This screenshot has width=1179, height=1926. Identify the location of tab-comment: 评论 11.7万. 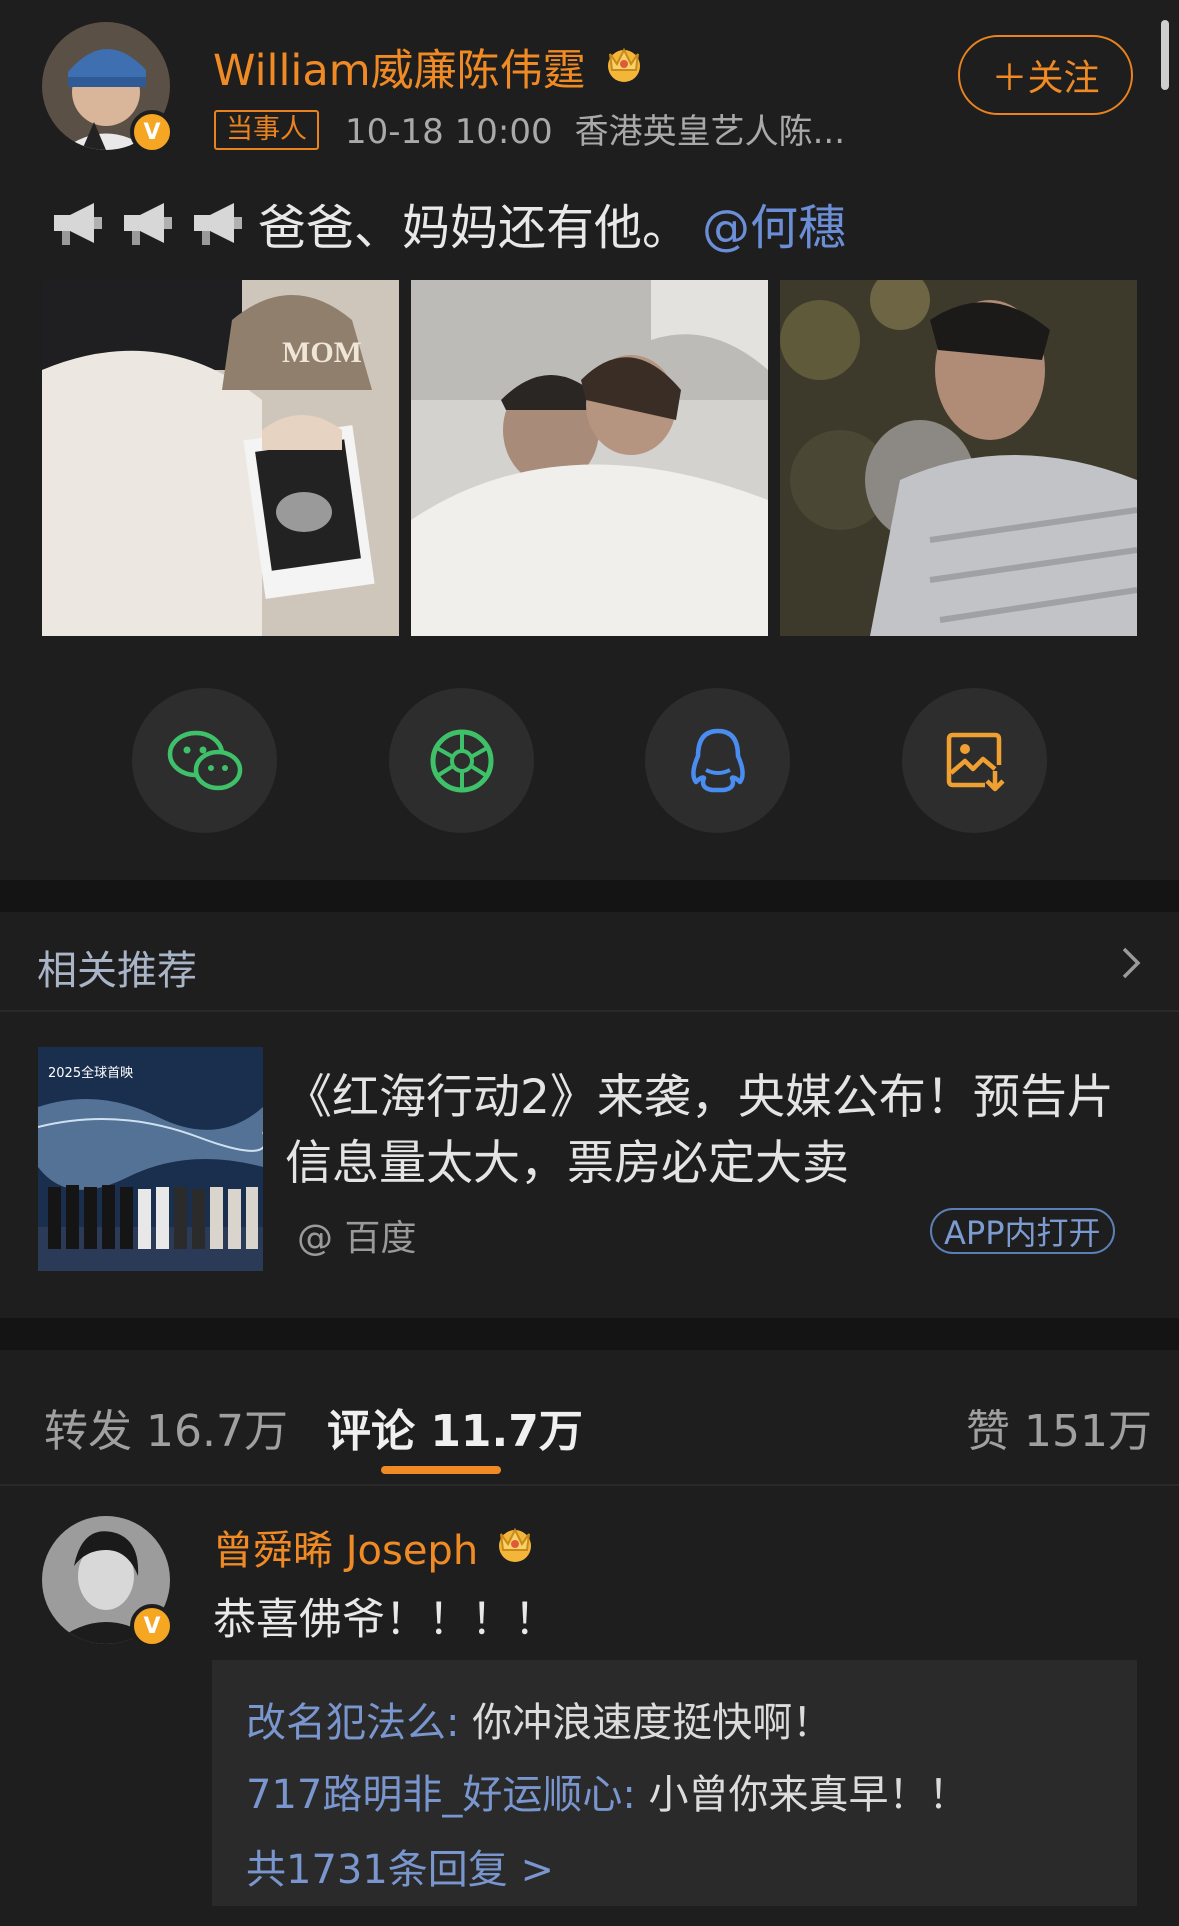
(455, 1427).